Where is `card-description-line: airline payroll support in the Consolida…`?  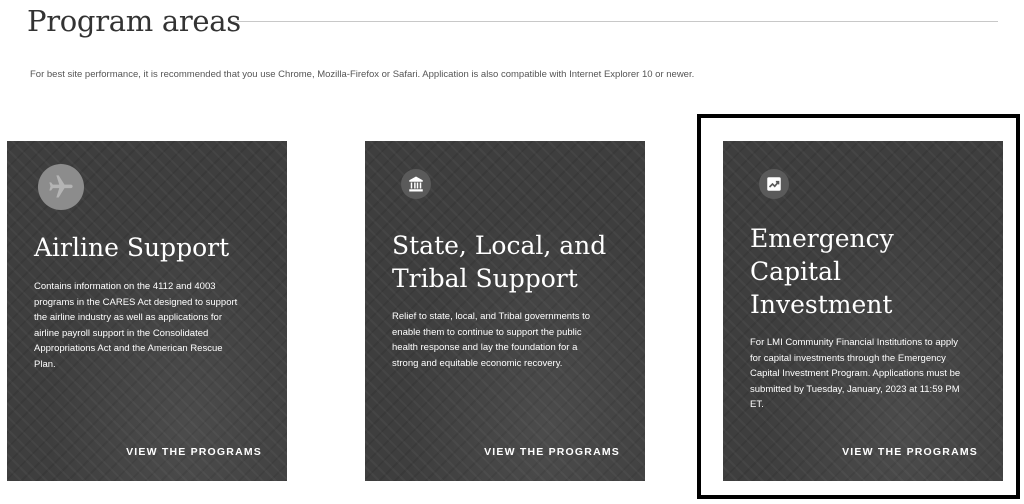
card-description-line: airline payroll support in the Consolida… is located at coordinates (121, 333).